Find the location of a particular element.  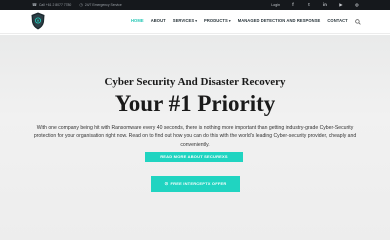

play-icon: ⊙ is located at coordinates (166, 183).